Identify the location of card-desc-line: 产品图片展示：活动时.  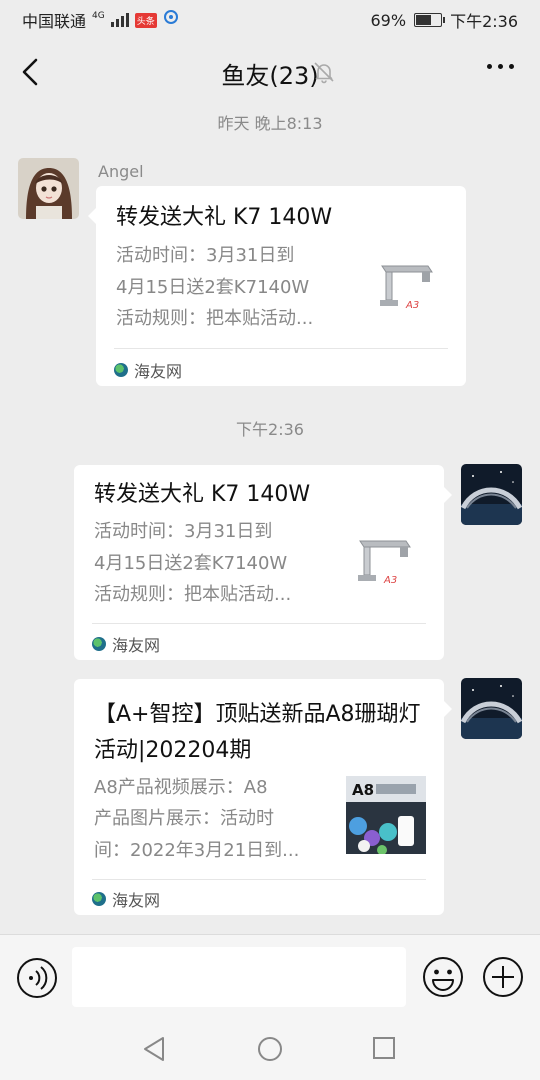
(184, 818).